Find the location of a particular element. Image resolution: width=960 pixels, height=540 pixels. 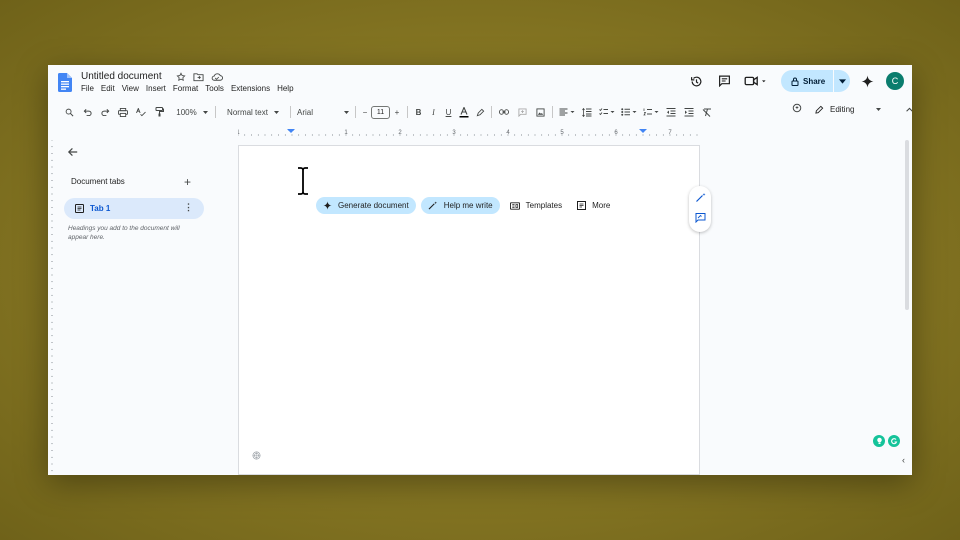

menu-edit: Edit is located at coordinates (108, 88).